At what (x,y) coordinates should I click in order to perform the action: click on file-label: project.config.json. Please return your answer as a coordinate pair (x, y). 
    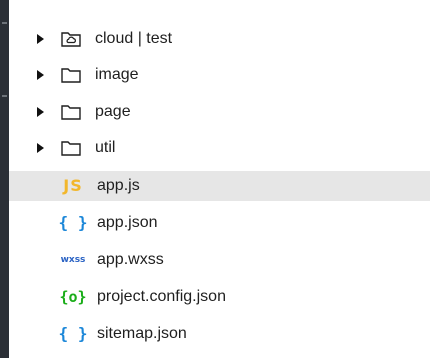
    Looking at the image, I should click on (161, 296).